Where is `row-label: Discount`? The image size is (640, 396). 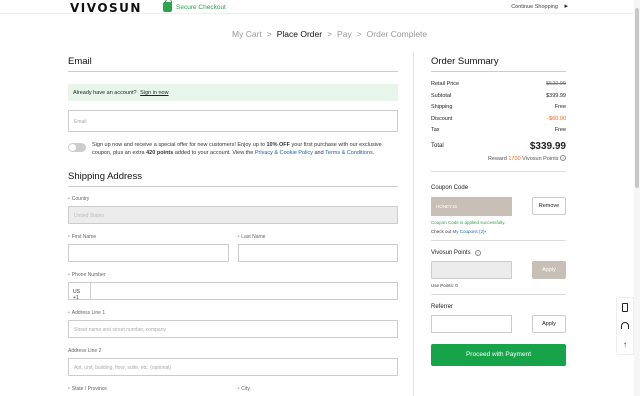 row-label: Discount is located at coordinates (442, 118).